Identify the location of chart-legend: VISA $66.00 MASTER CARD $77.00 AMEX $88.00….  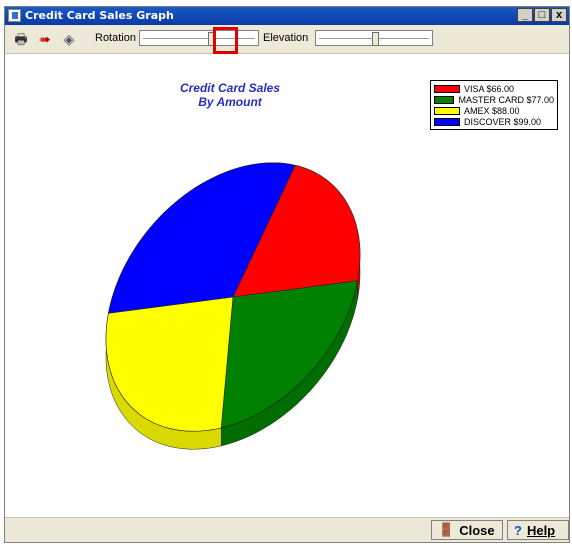
(494, 105).